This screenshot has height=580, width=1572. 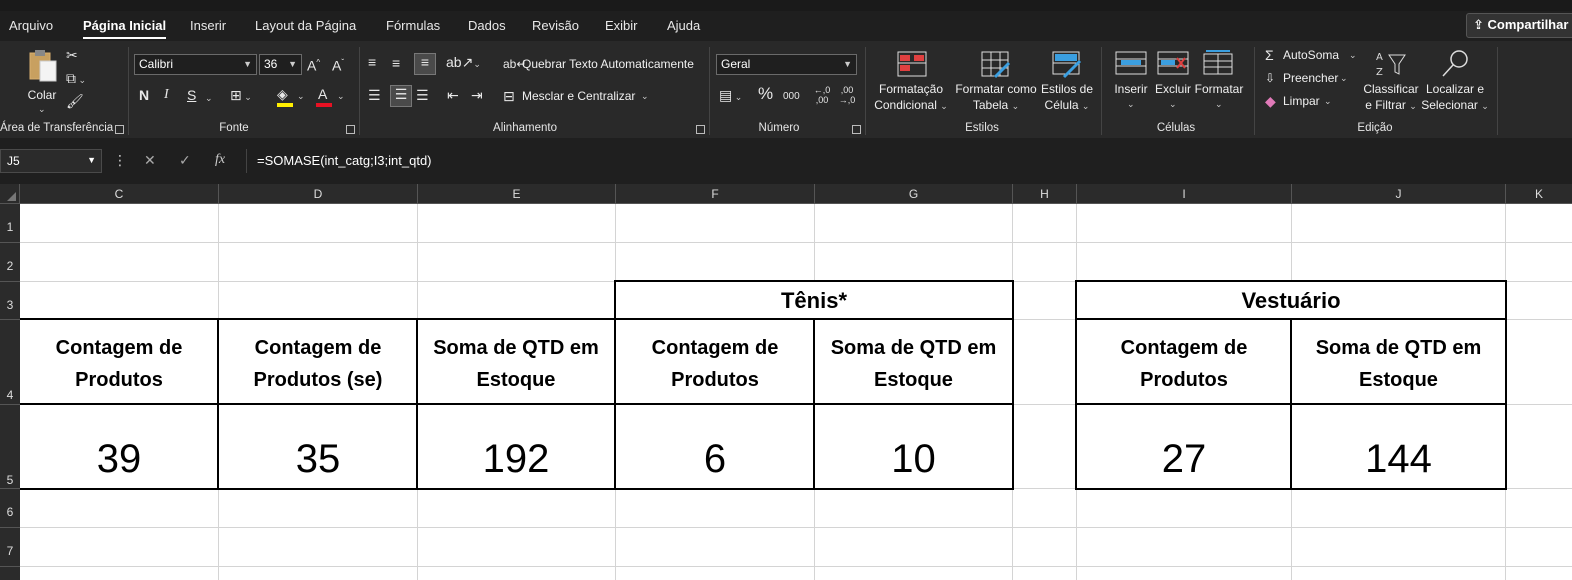 I want to click on format-cells-button: Formatar ⌄, so click(x=1219, y=84).